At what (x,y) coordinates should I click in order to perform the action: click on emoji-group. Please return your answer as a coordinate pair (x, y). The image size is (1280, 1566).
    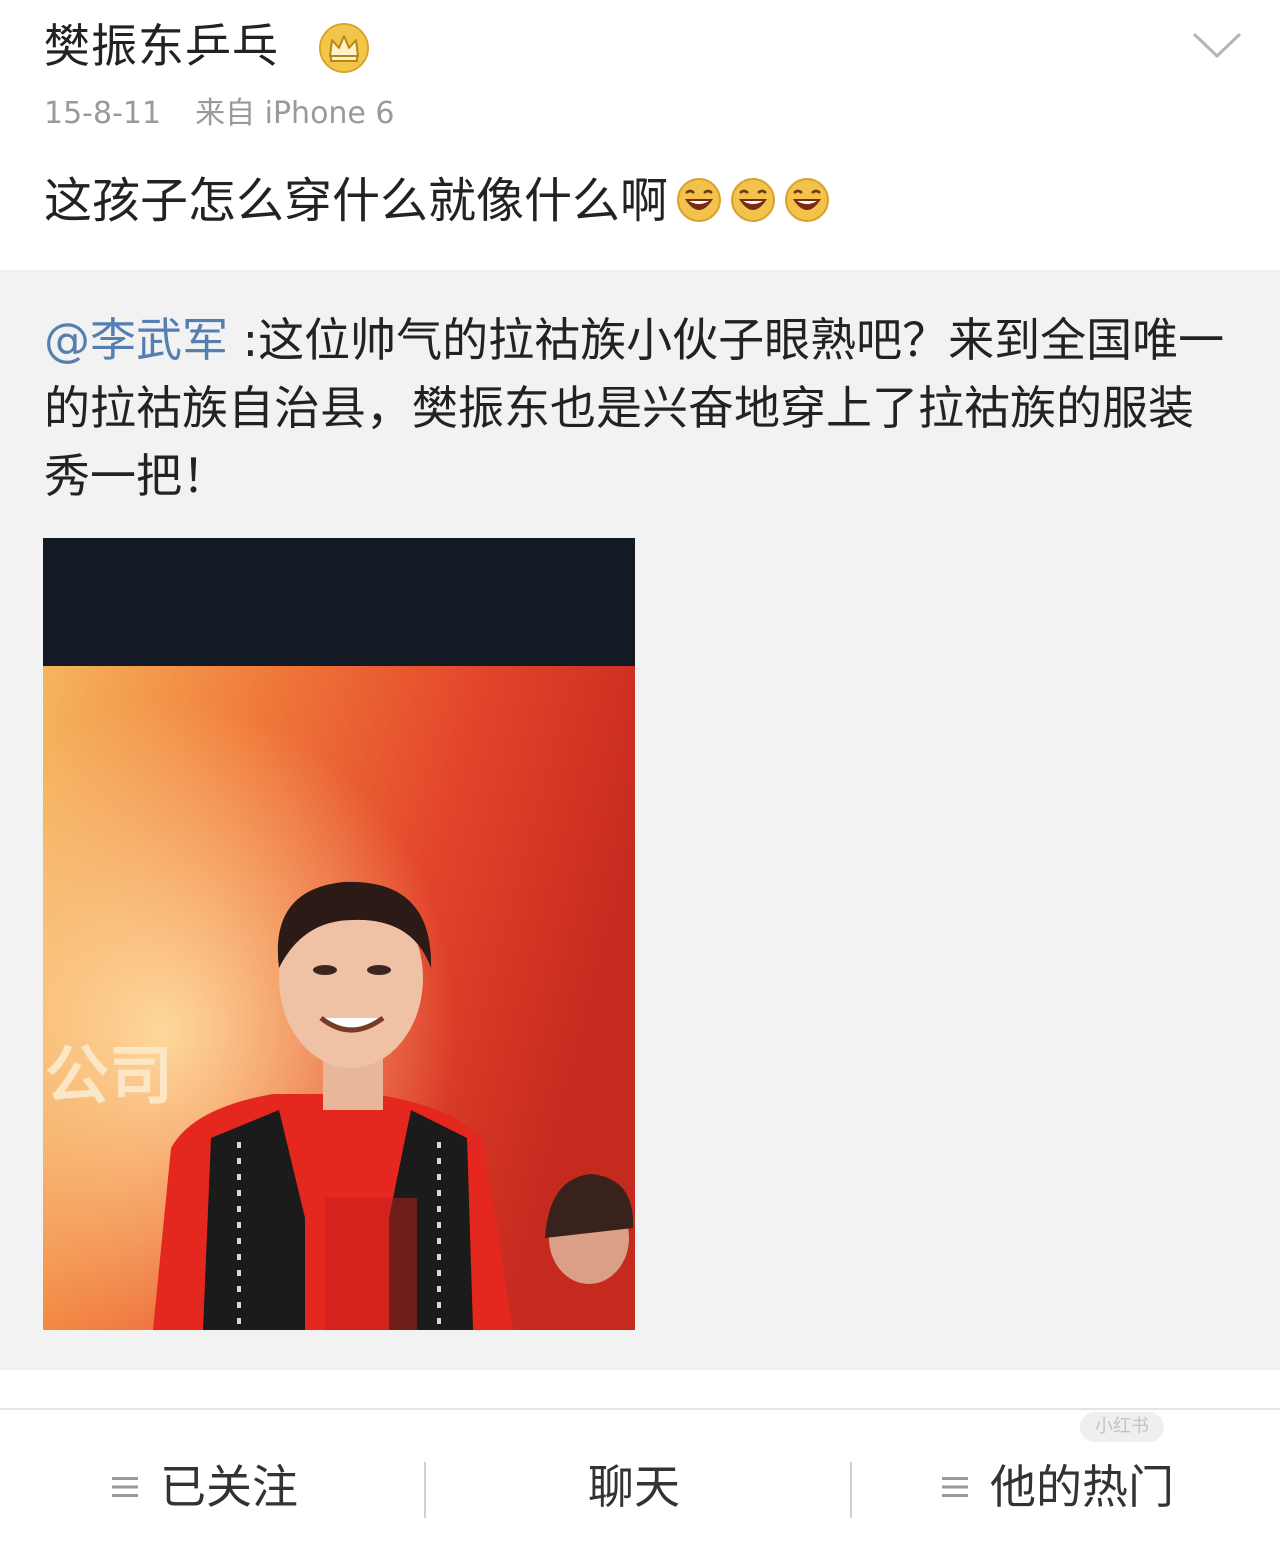
    Looking at the image, I should click on (749, 201).